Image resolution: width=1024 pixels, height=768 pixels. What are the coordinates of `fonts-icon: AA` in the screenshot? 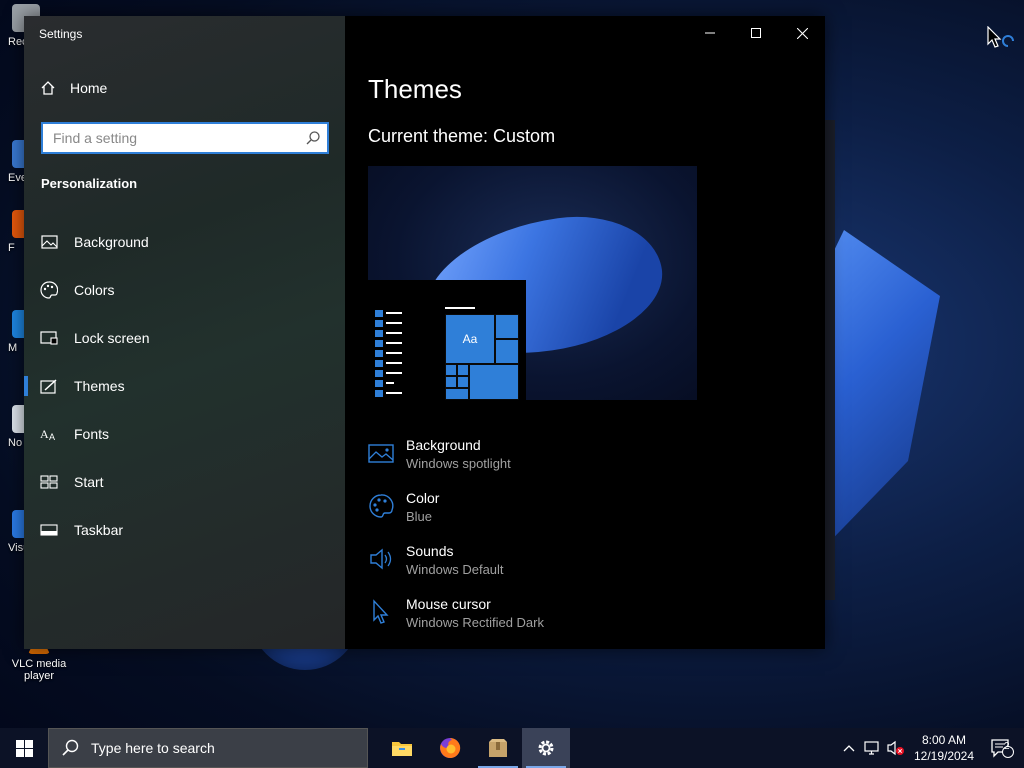 It's located at (49, 434).